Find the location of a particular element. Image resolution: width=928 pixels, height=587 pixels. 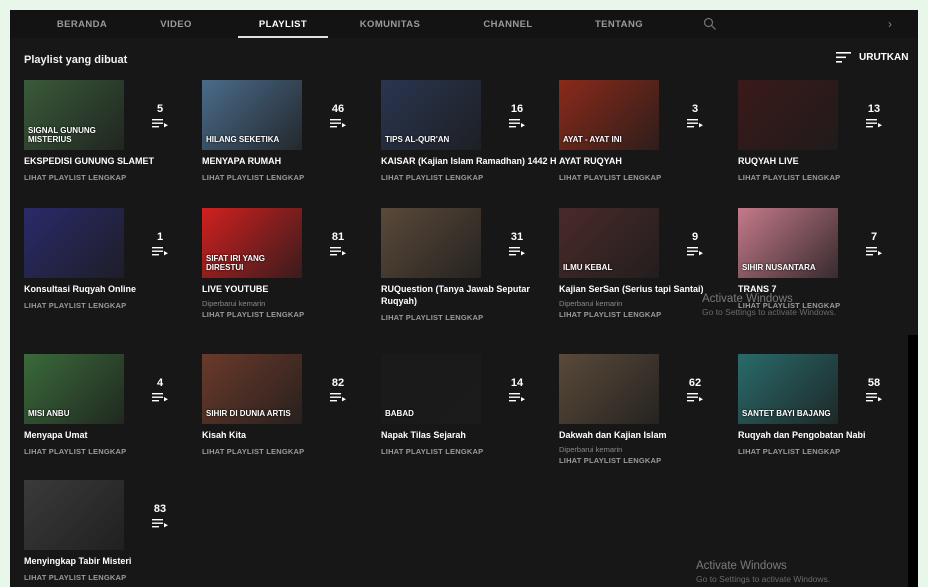

playlist-thumbnail: TIPS AL-QUR'AN 16 is located at coordinates (467, 115).